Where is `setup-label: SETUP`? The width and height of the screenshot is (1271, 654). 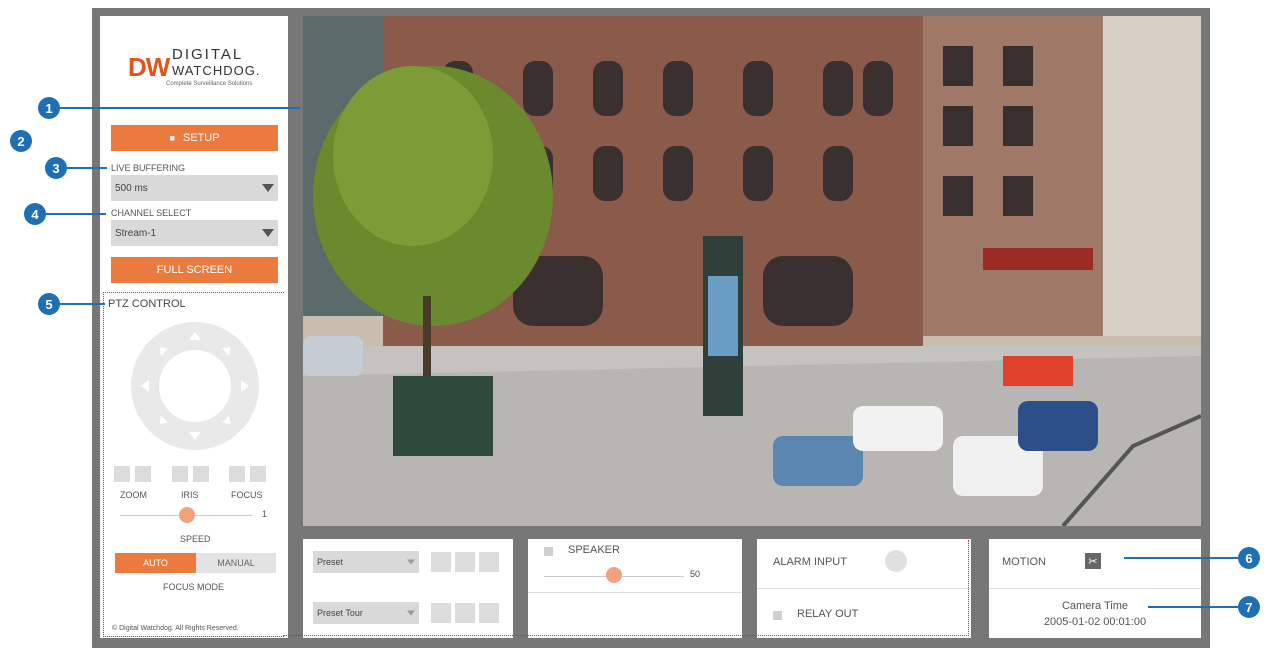
setup-label: SETUP is located at coordinates (201, 138).